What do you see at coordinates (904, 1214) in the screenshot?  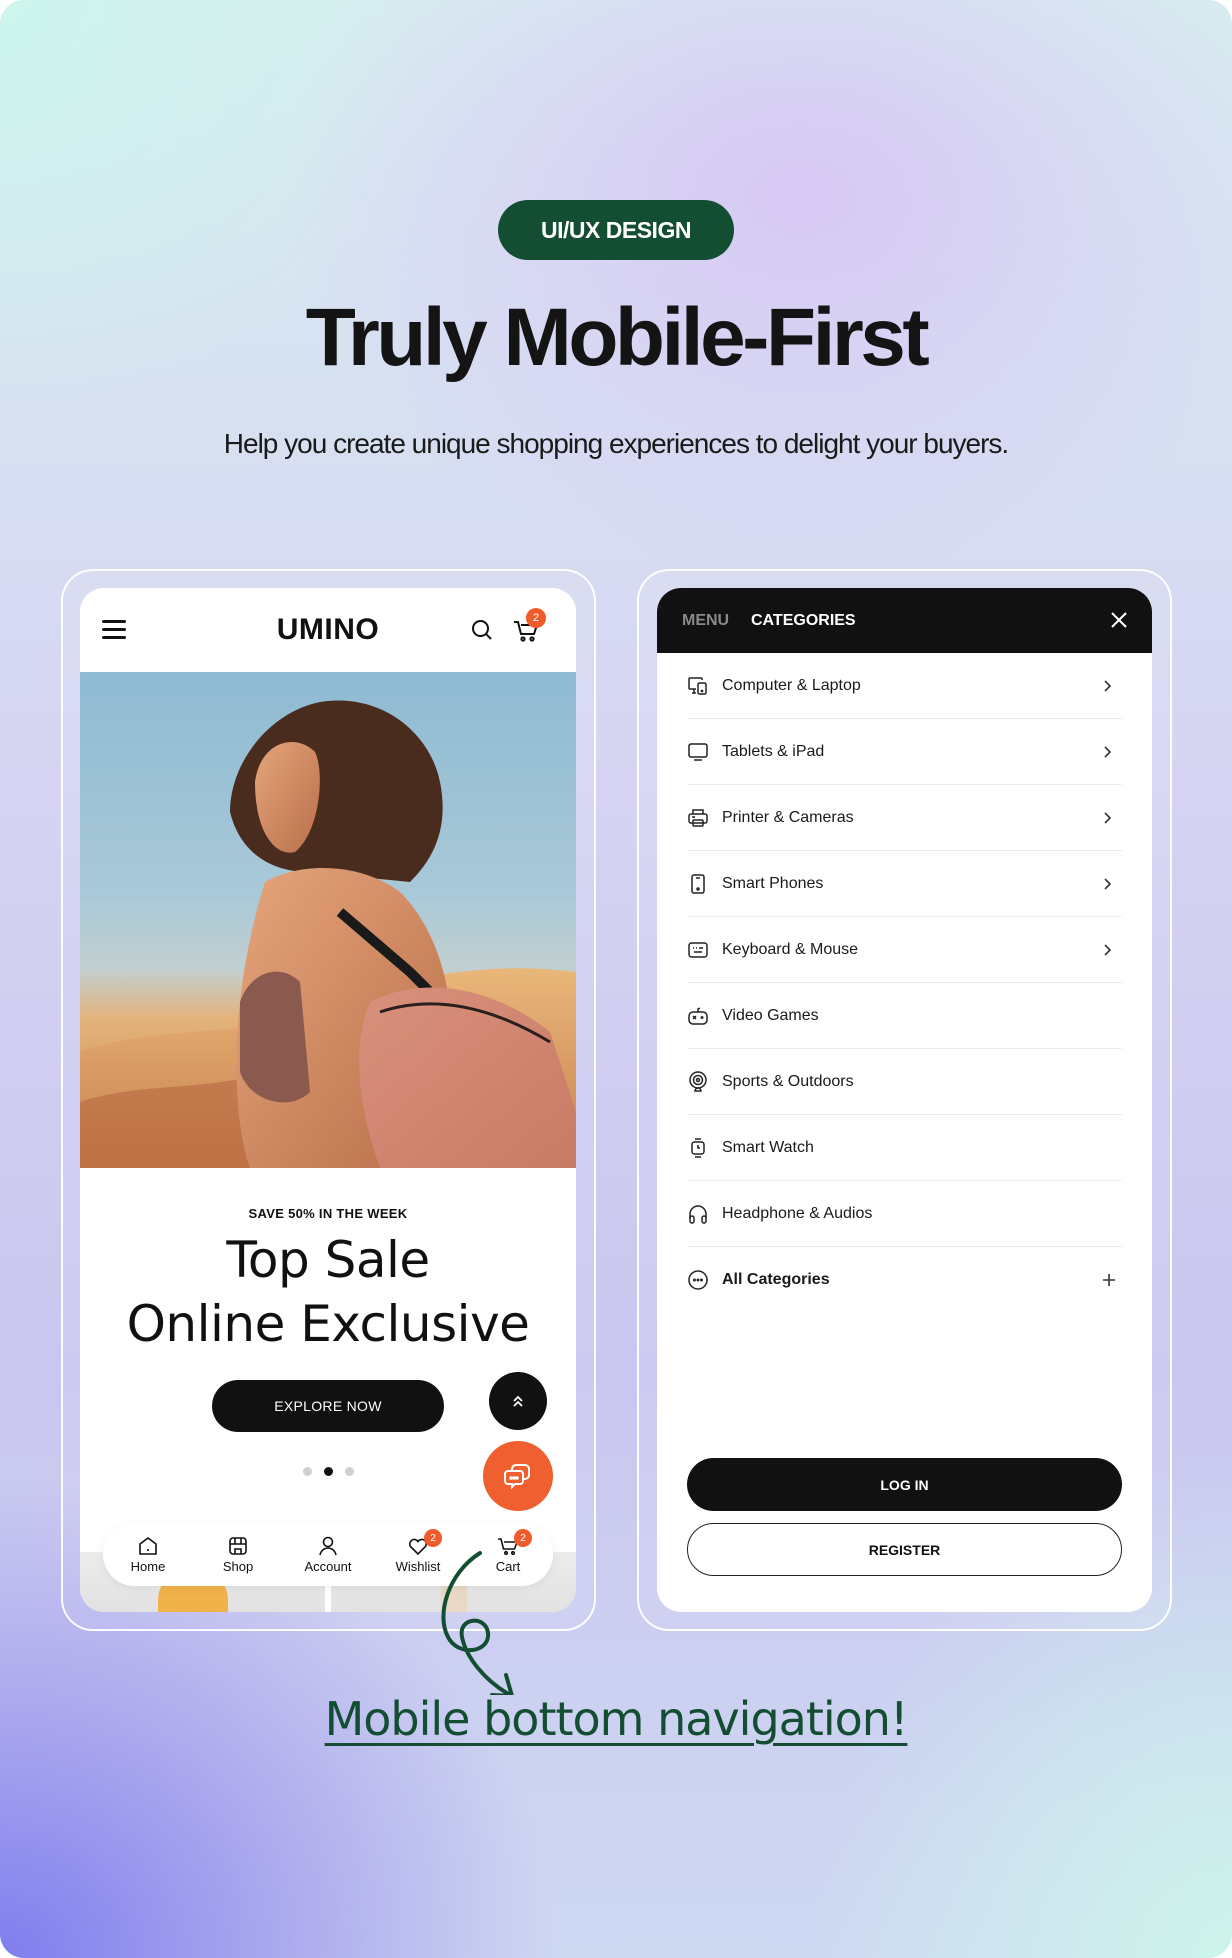 I see `category-item-headphone-audios: Headphone & Audios` at bounding box center [904, 1214].